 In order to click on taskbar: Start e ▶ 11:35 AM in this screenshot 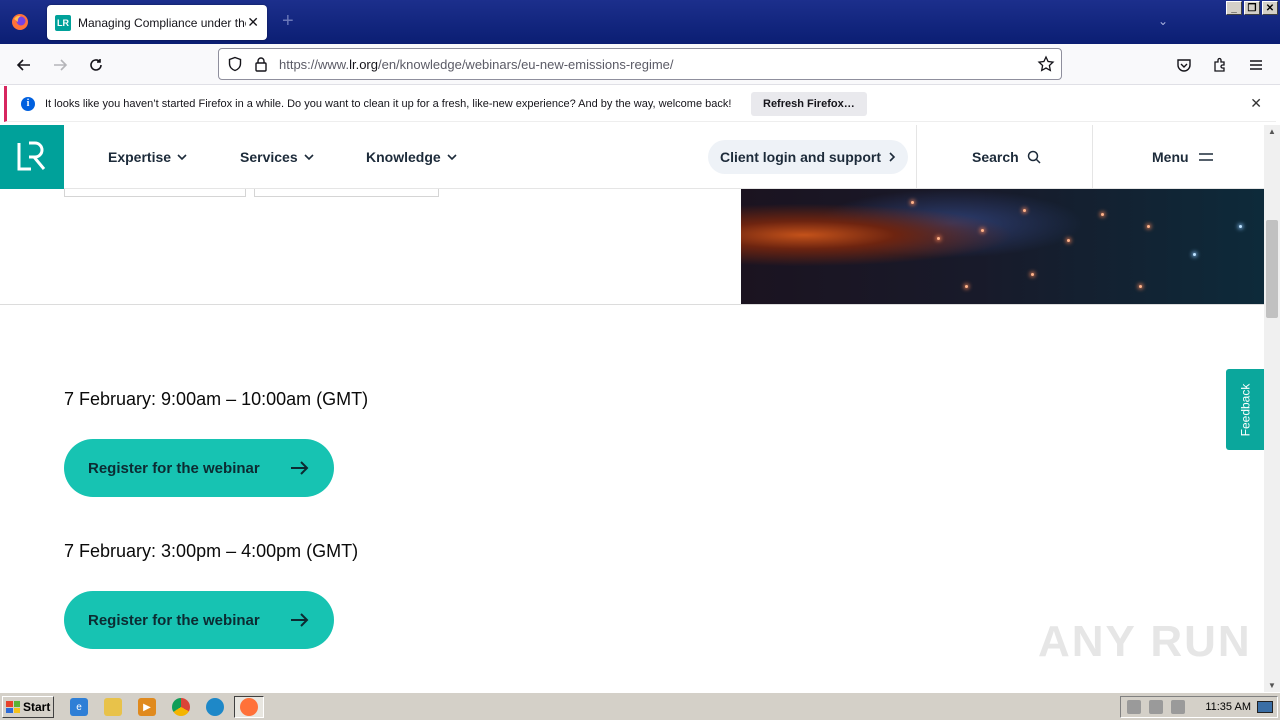, I will do `click(640, 706)`.